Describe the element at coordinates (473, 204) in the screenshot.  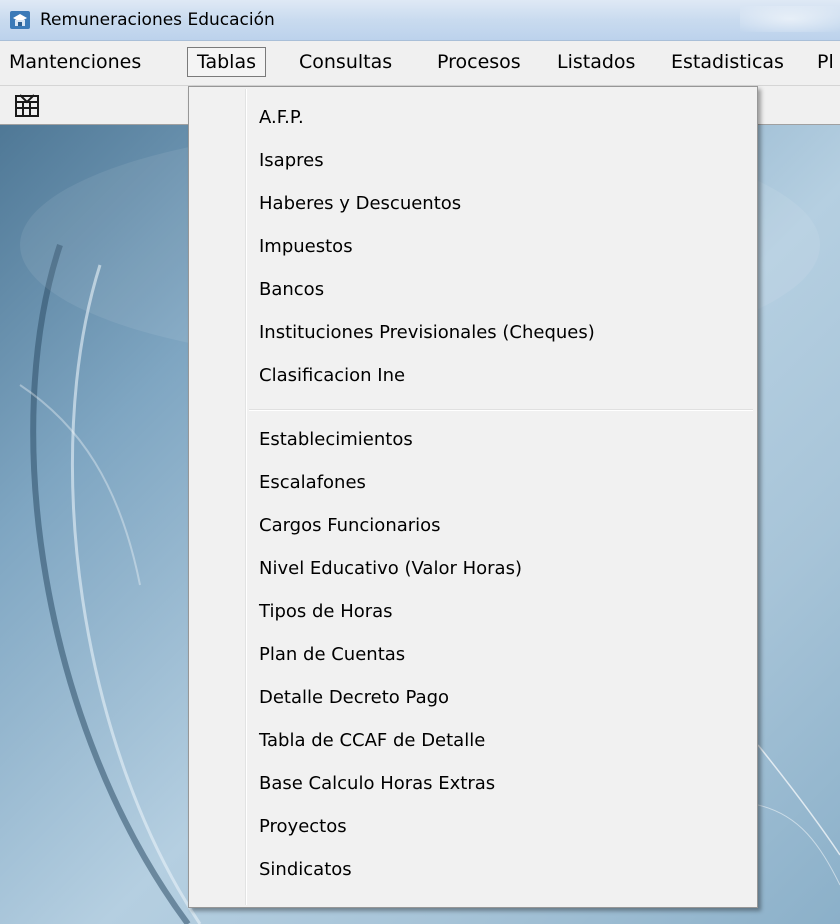
I see `menu-item-haberes-descuentos: Haberes y Descuentos` at that location.